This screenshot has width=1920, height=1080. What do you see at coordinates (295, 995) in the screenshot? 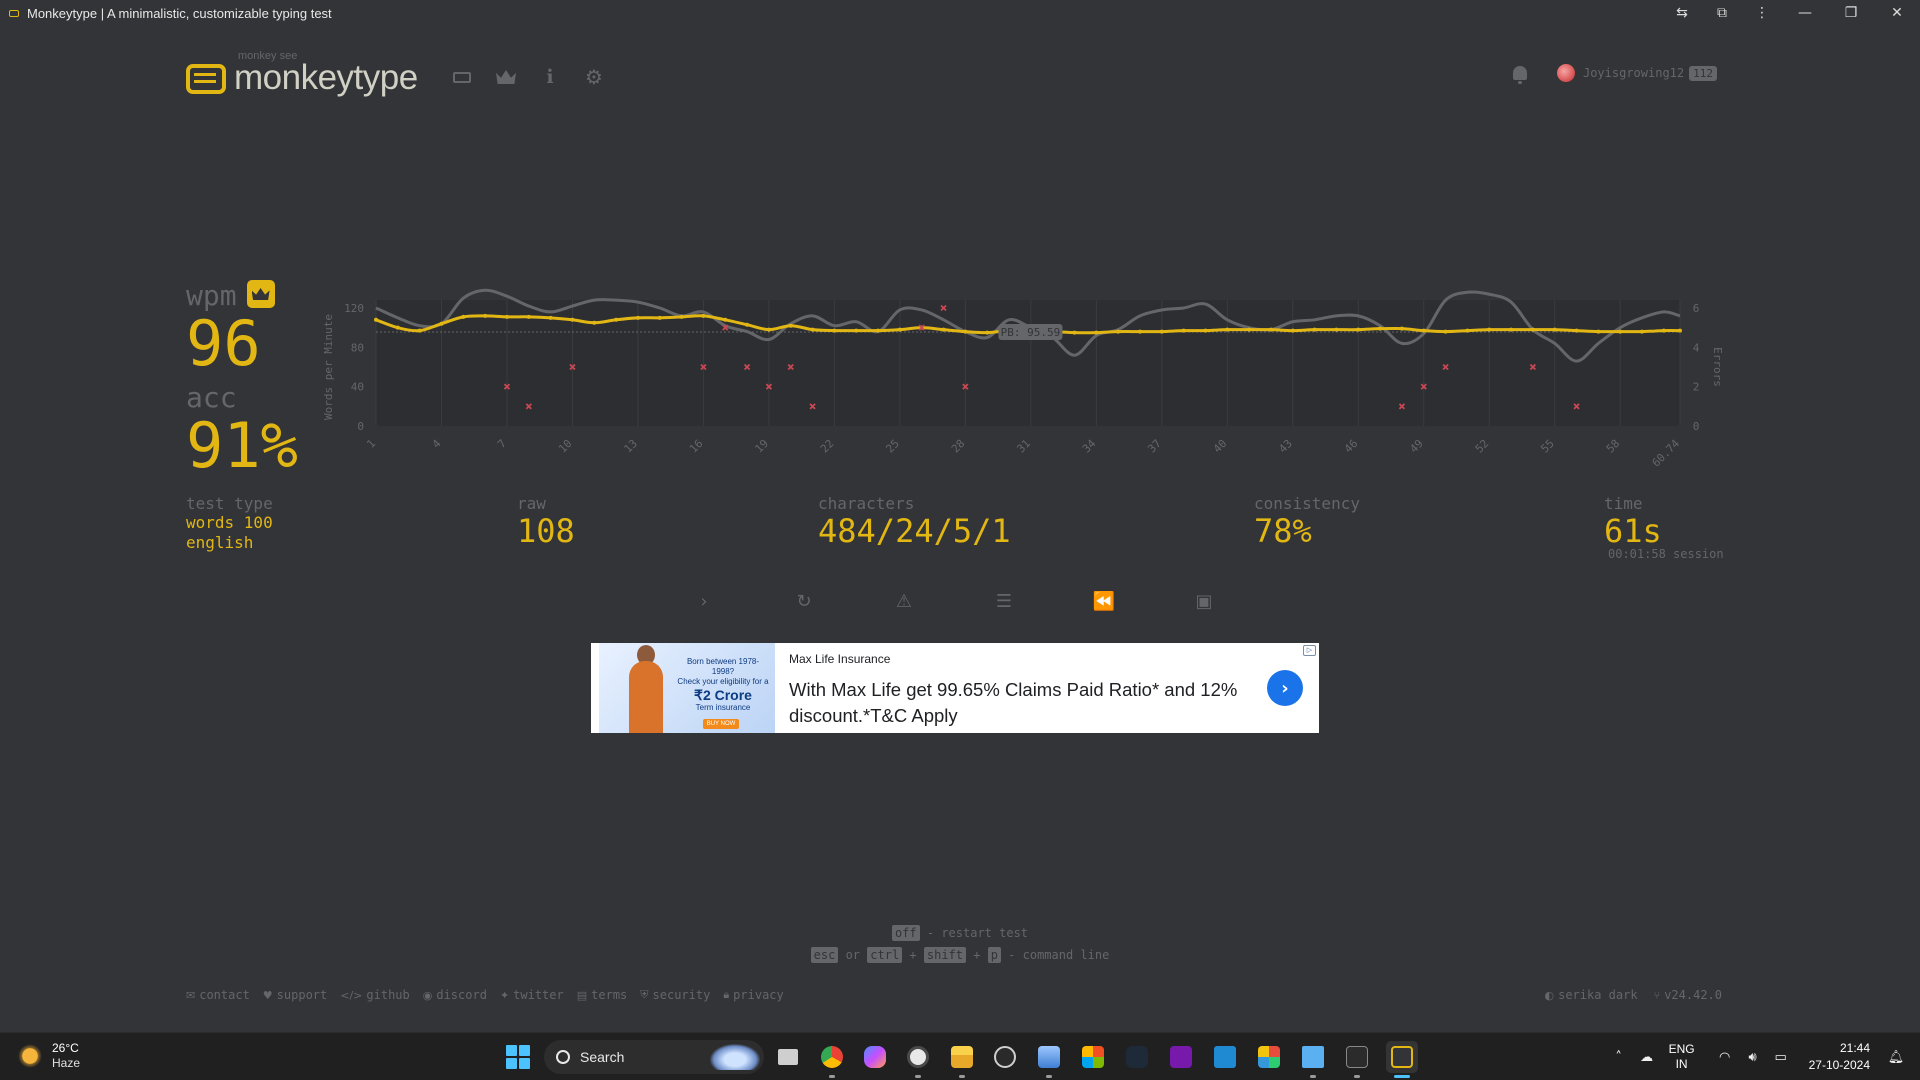
I see `footer-support: ♥ support` at bounding box center [295, 995].